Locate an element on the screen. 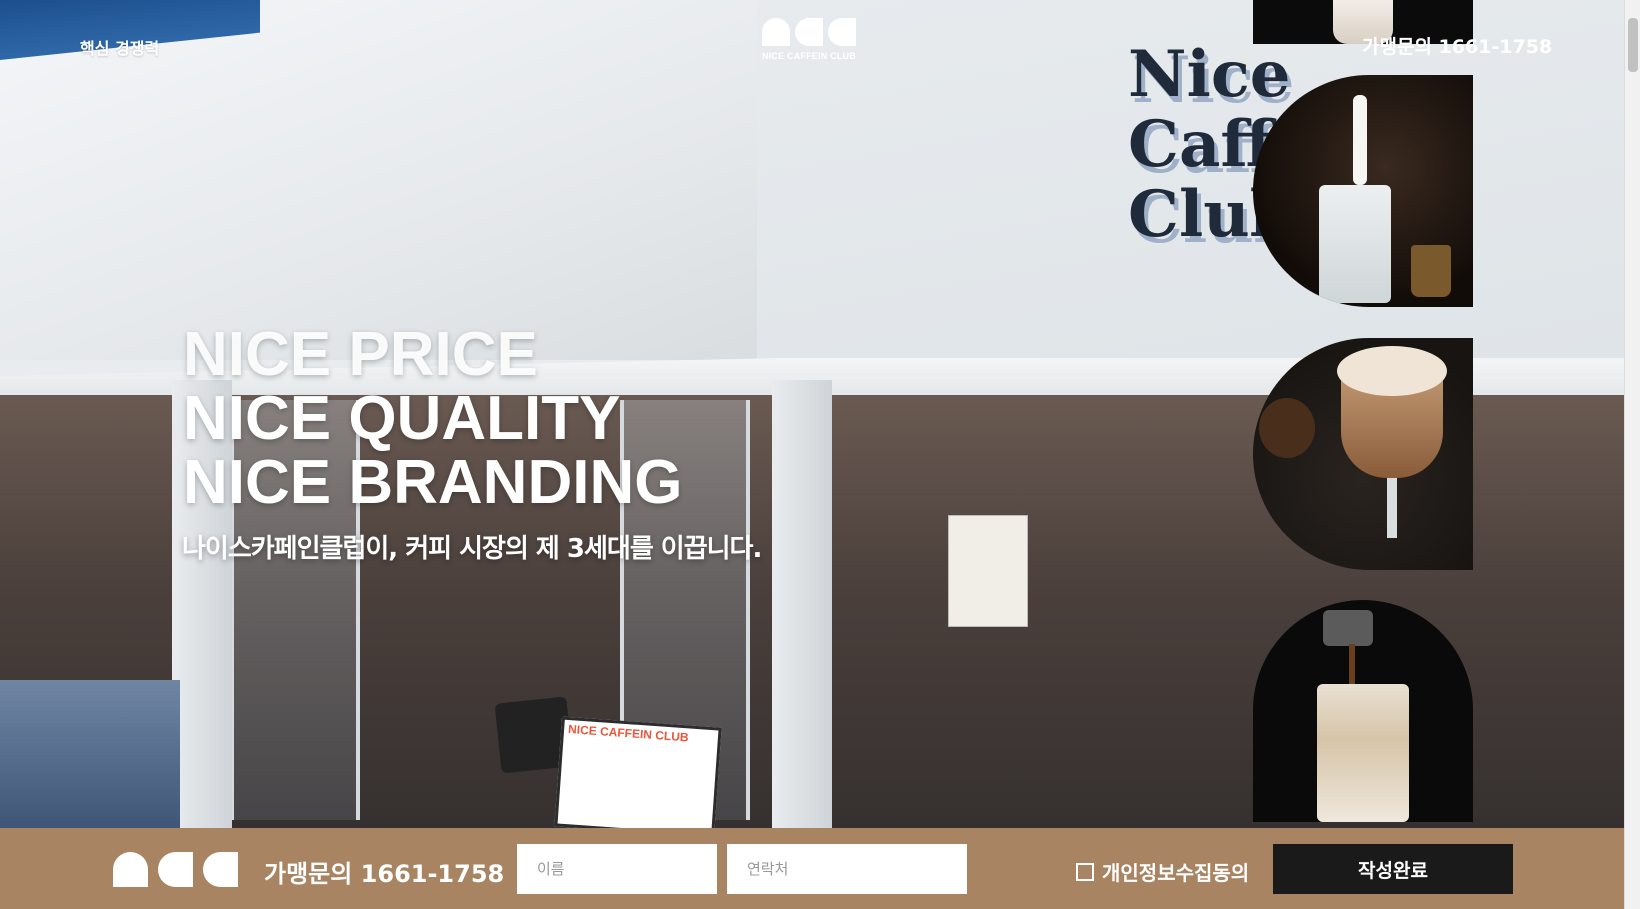 The height and width of the screenshot is (909, 1640). brand-text: NICE CAFFEIN CLUB is located at coordinates (809, 56).